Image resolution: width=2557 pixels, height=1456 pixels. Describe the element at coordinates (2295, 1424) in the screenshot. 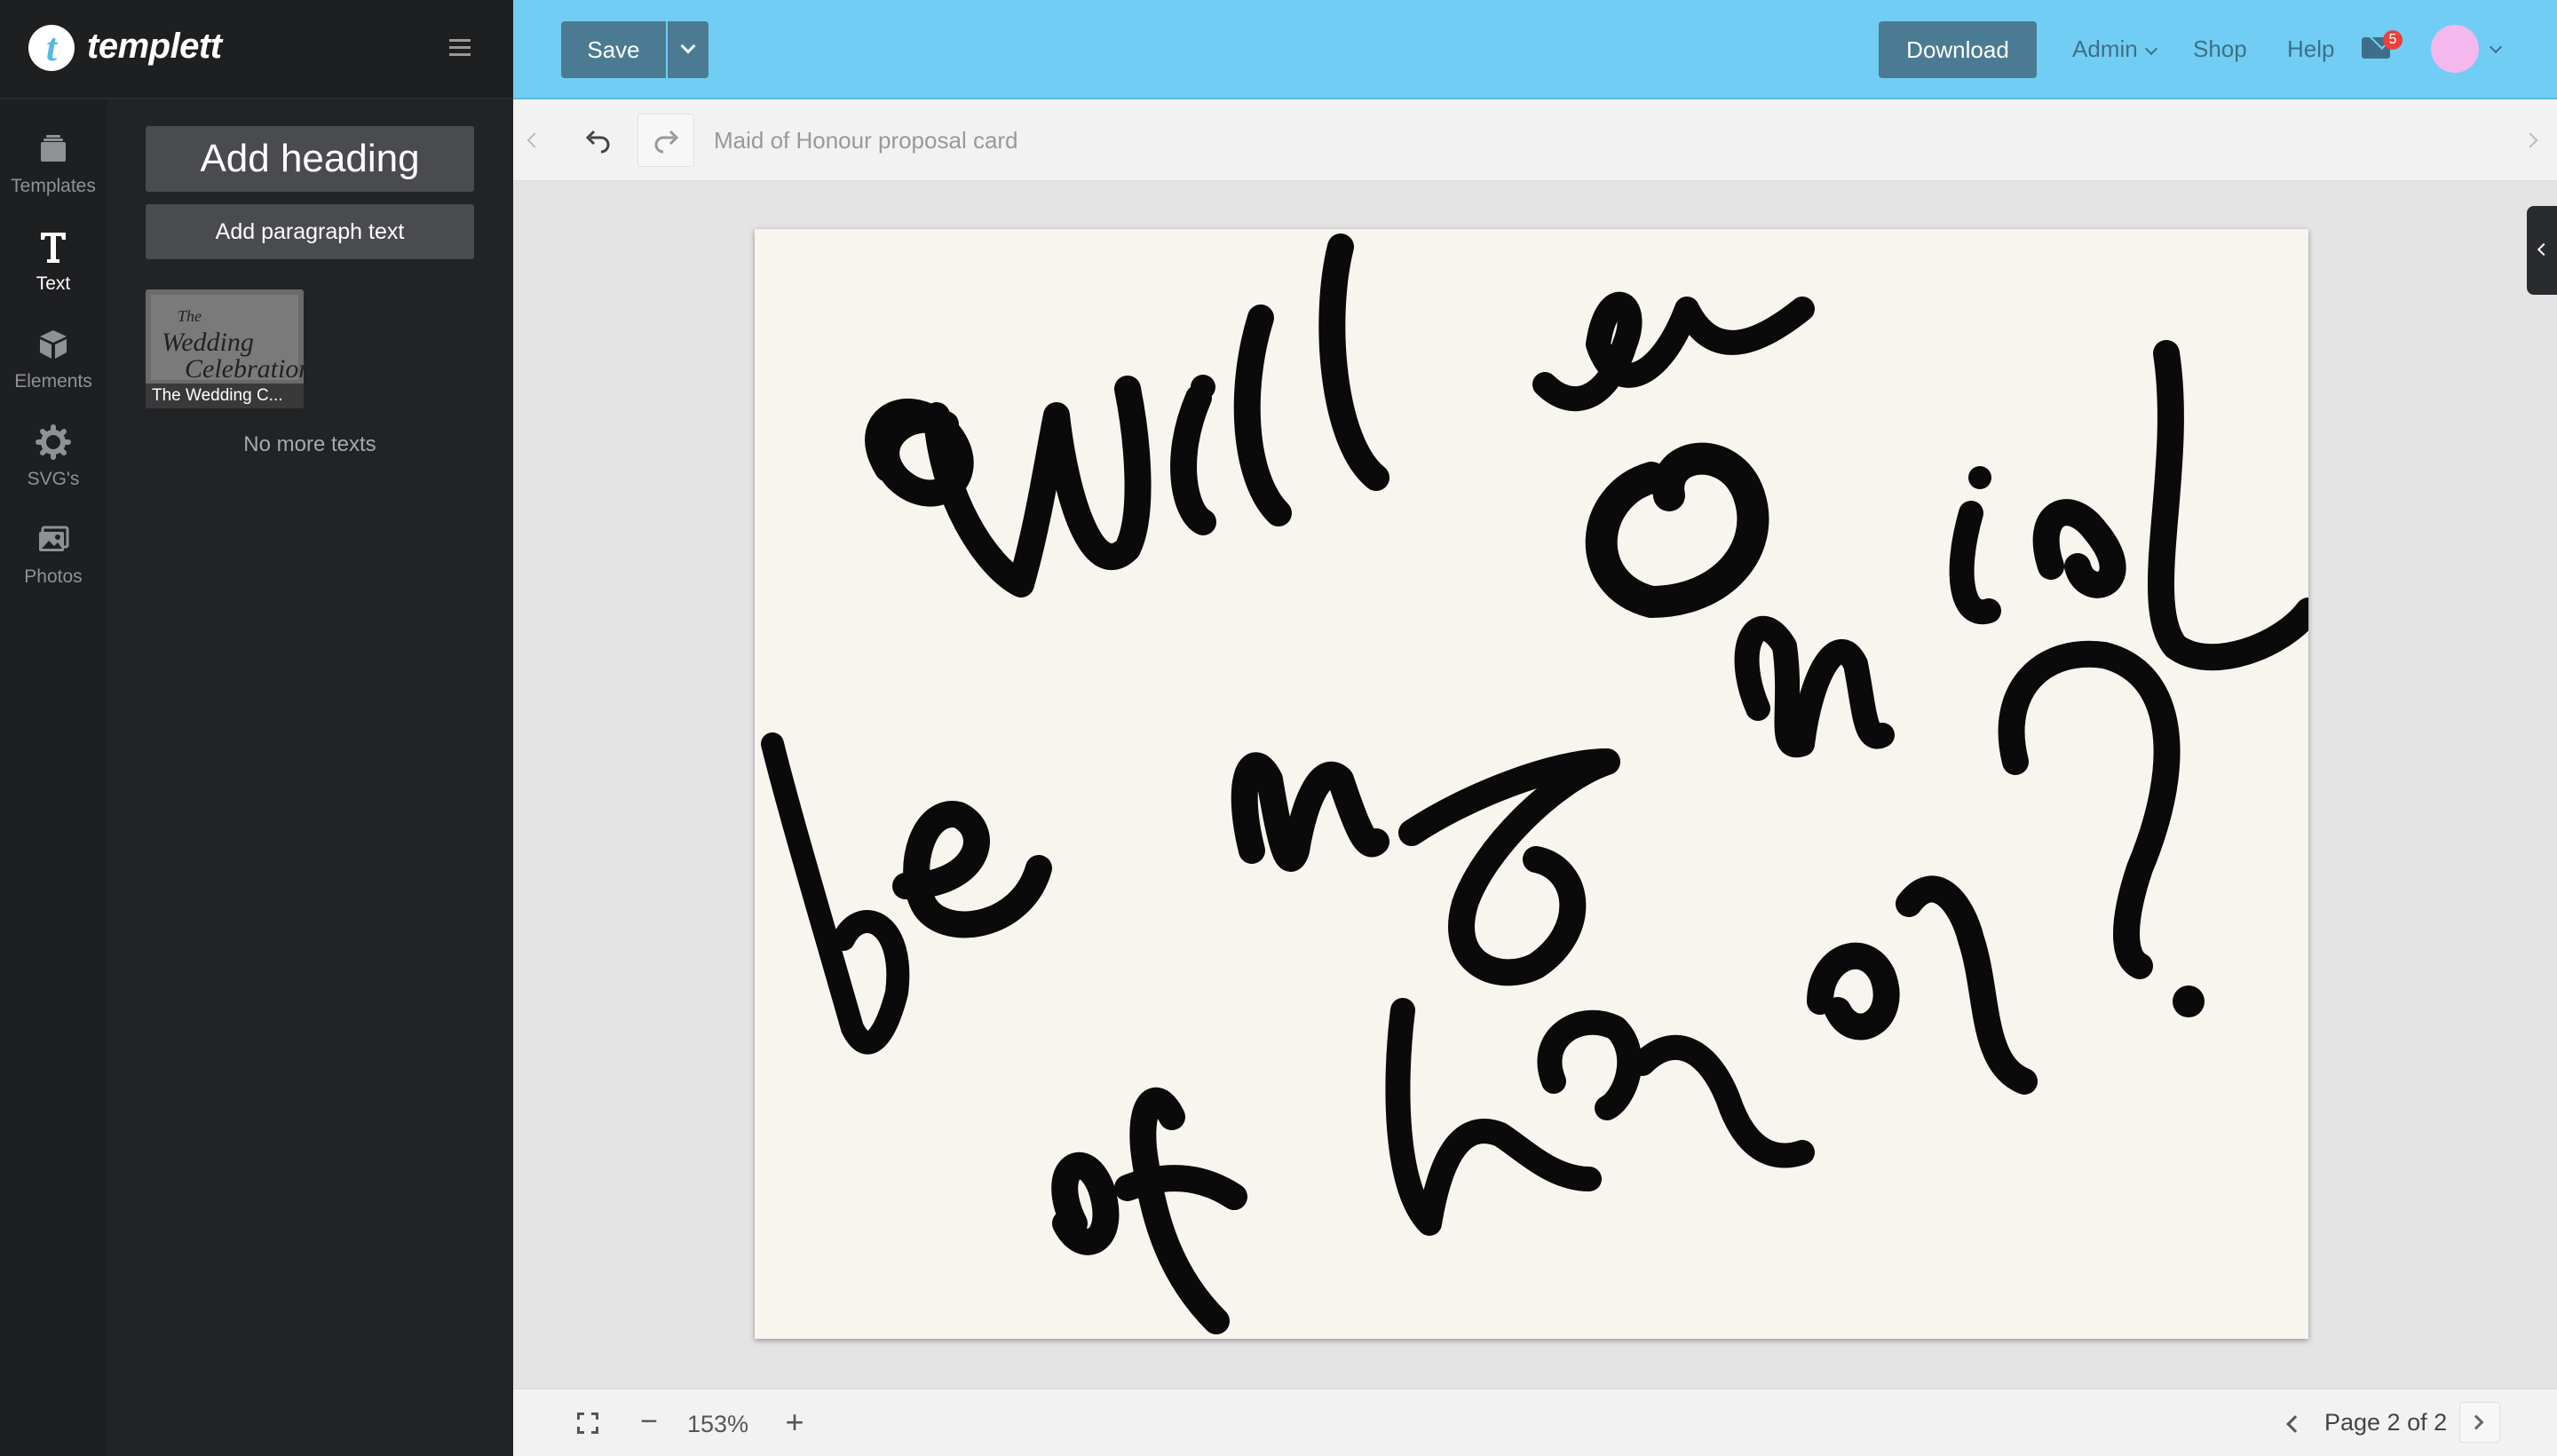

I see `previous-page-icon` at that location.